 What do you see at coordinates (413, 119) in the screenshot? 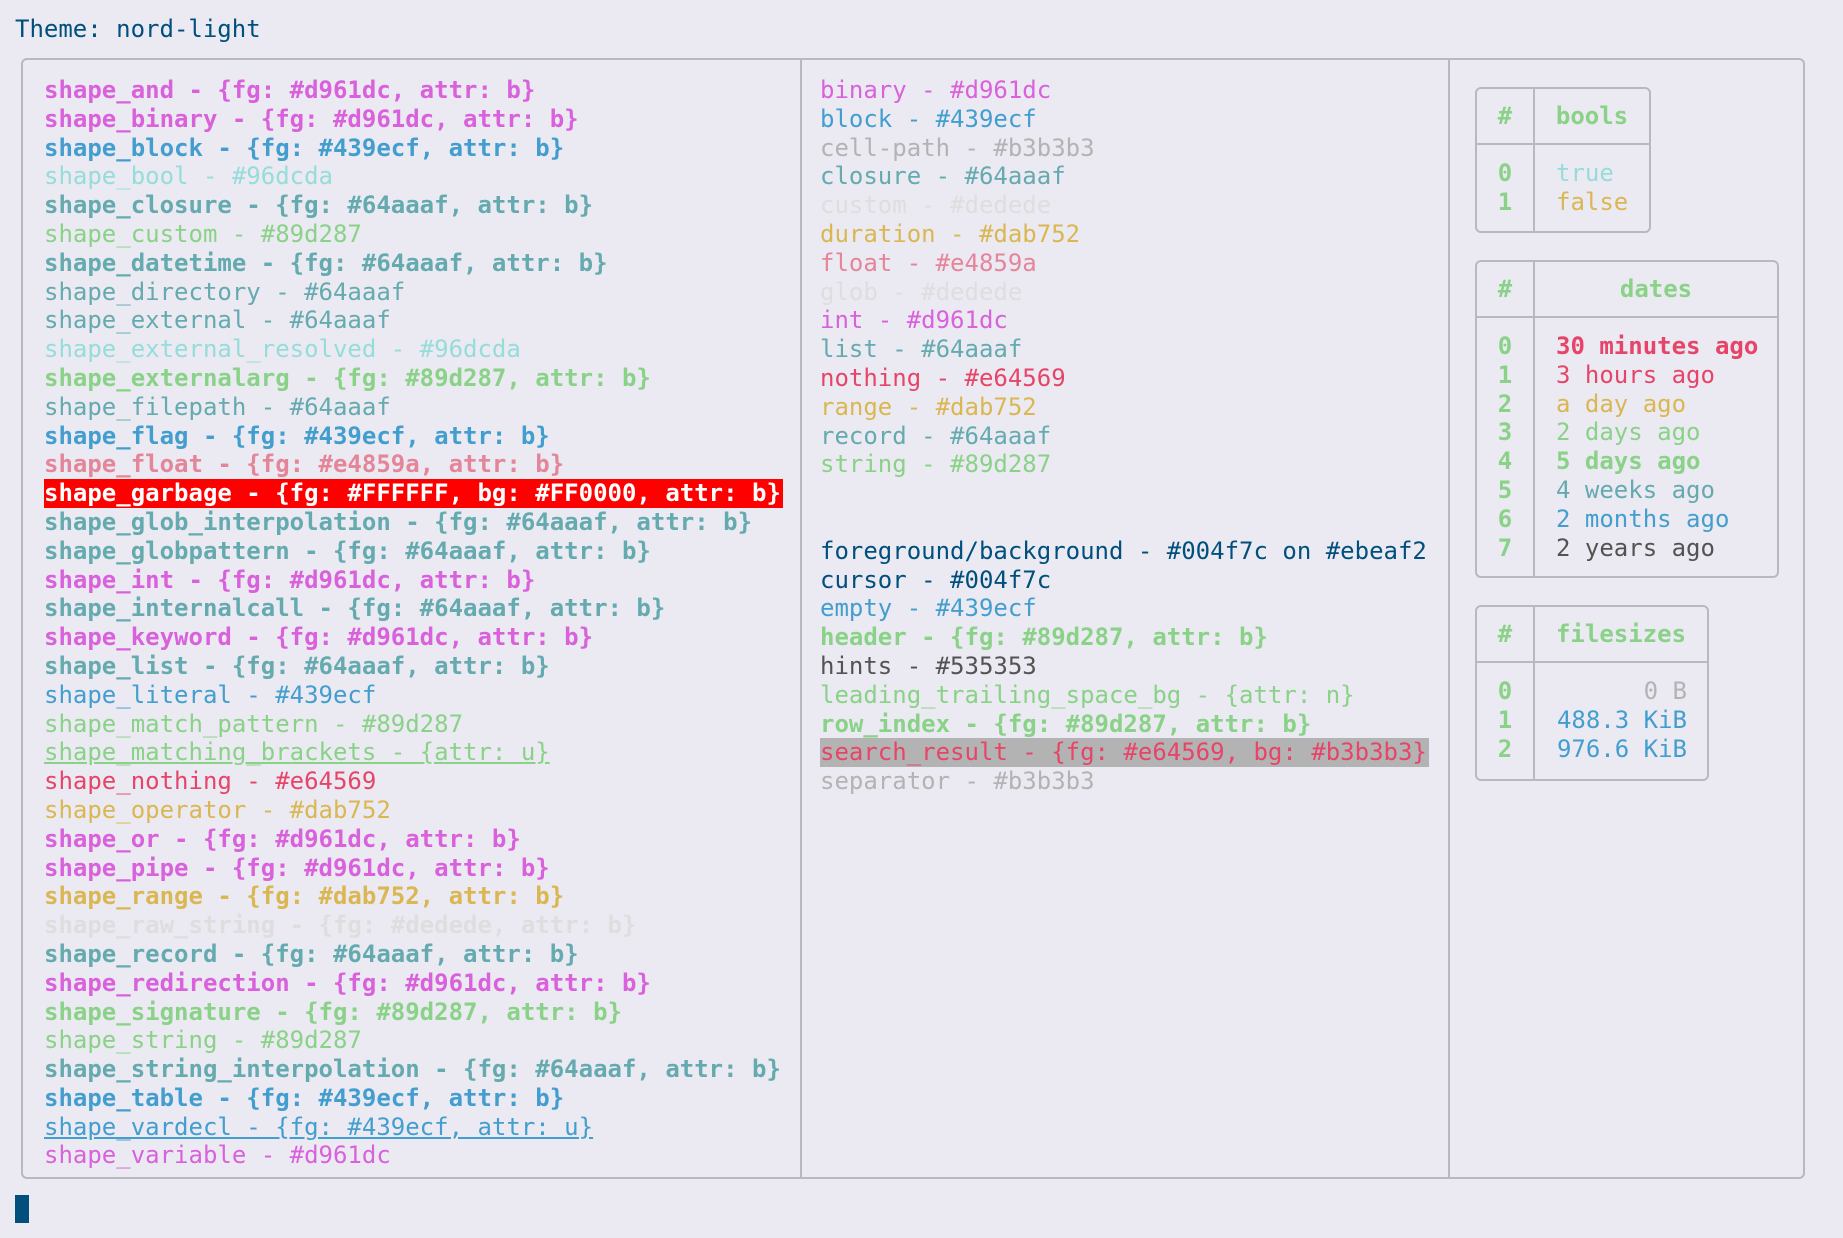
I see `style-entry: shape_binary - {fg: #d961dc, attr: b}` at bounding box center [413, 119].